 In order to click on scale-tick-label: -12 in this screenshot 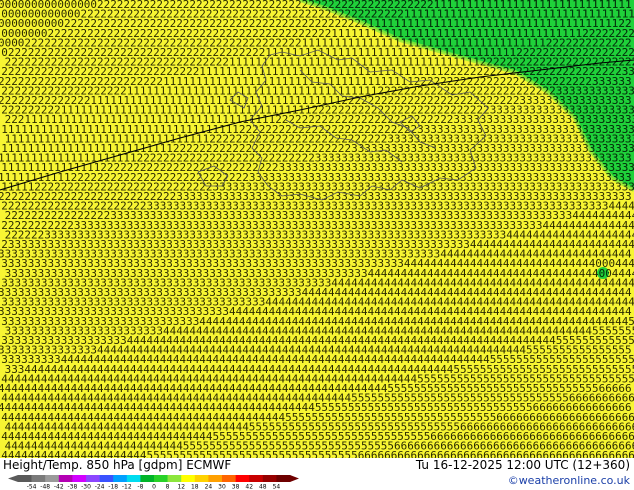, I will do `click(127, 487)`.